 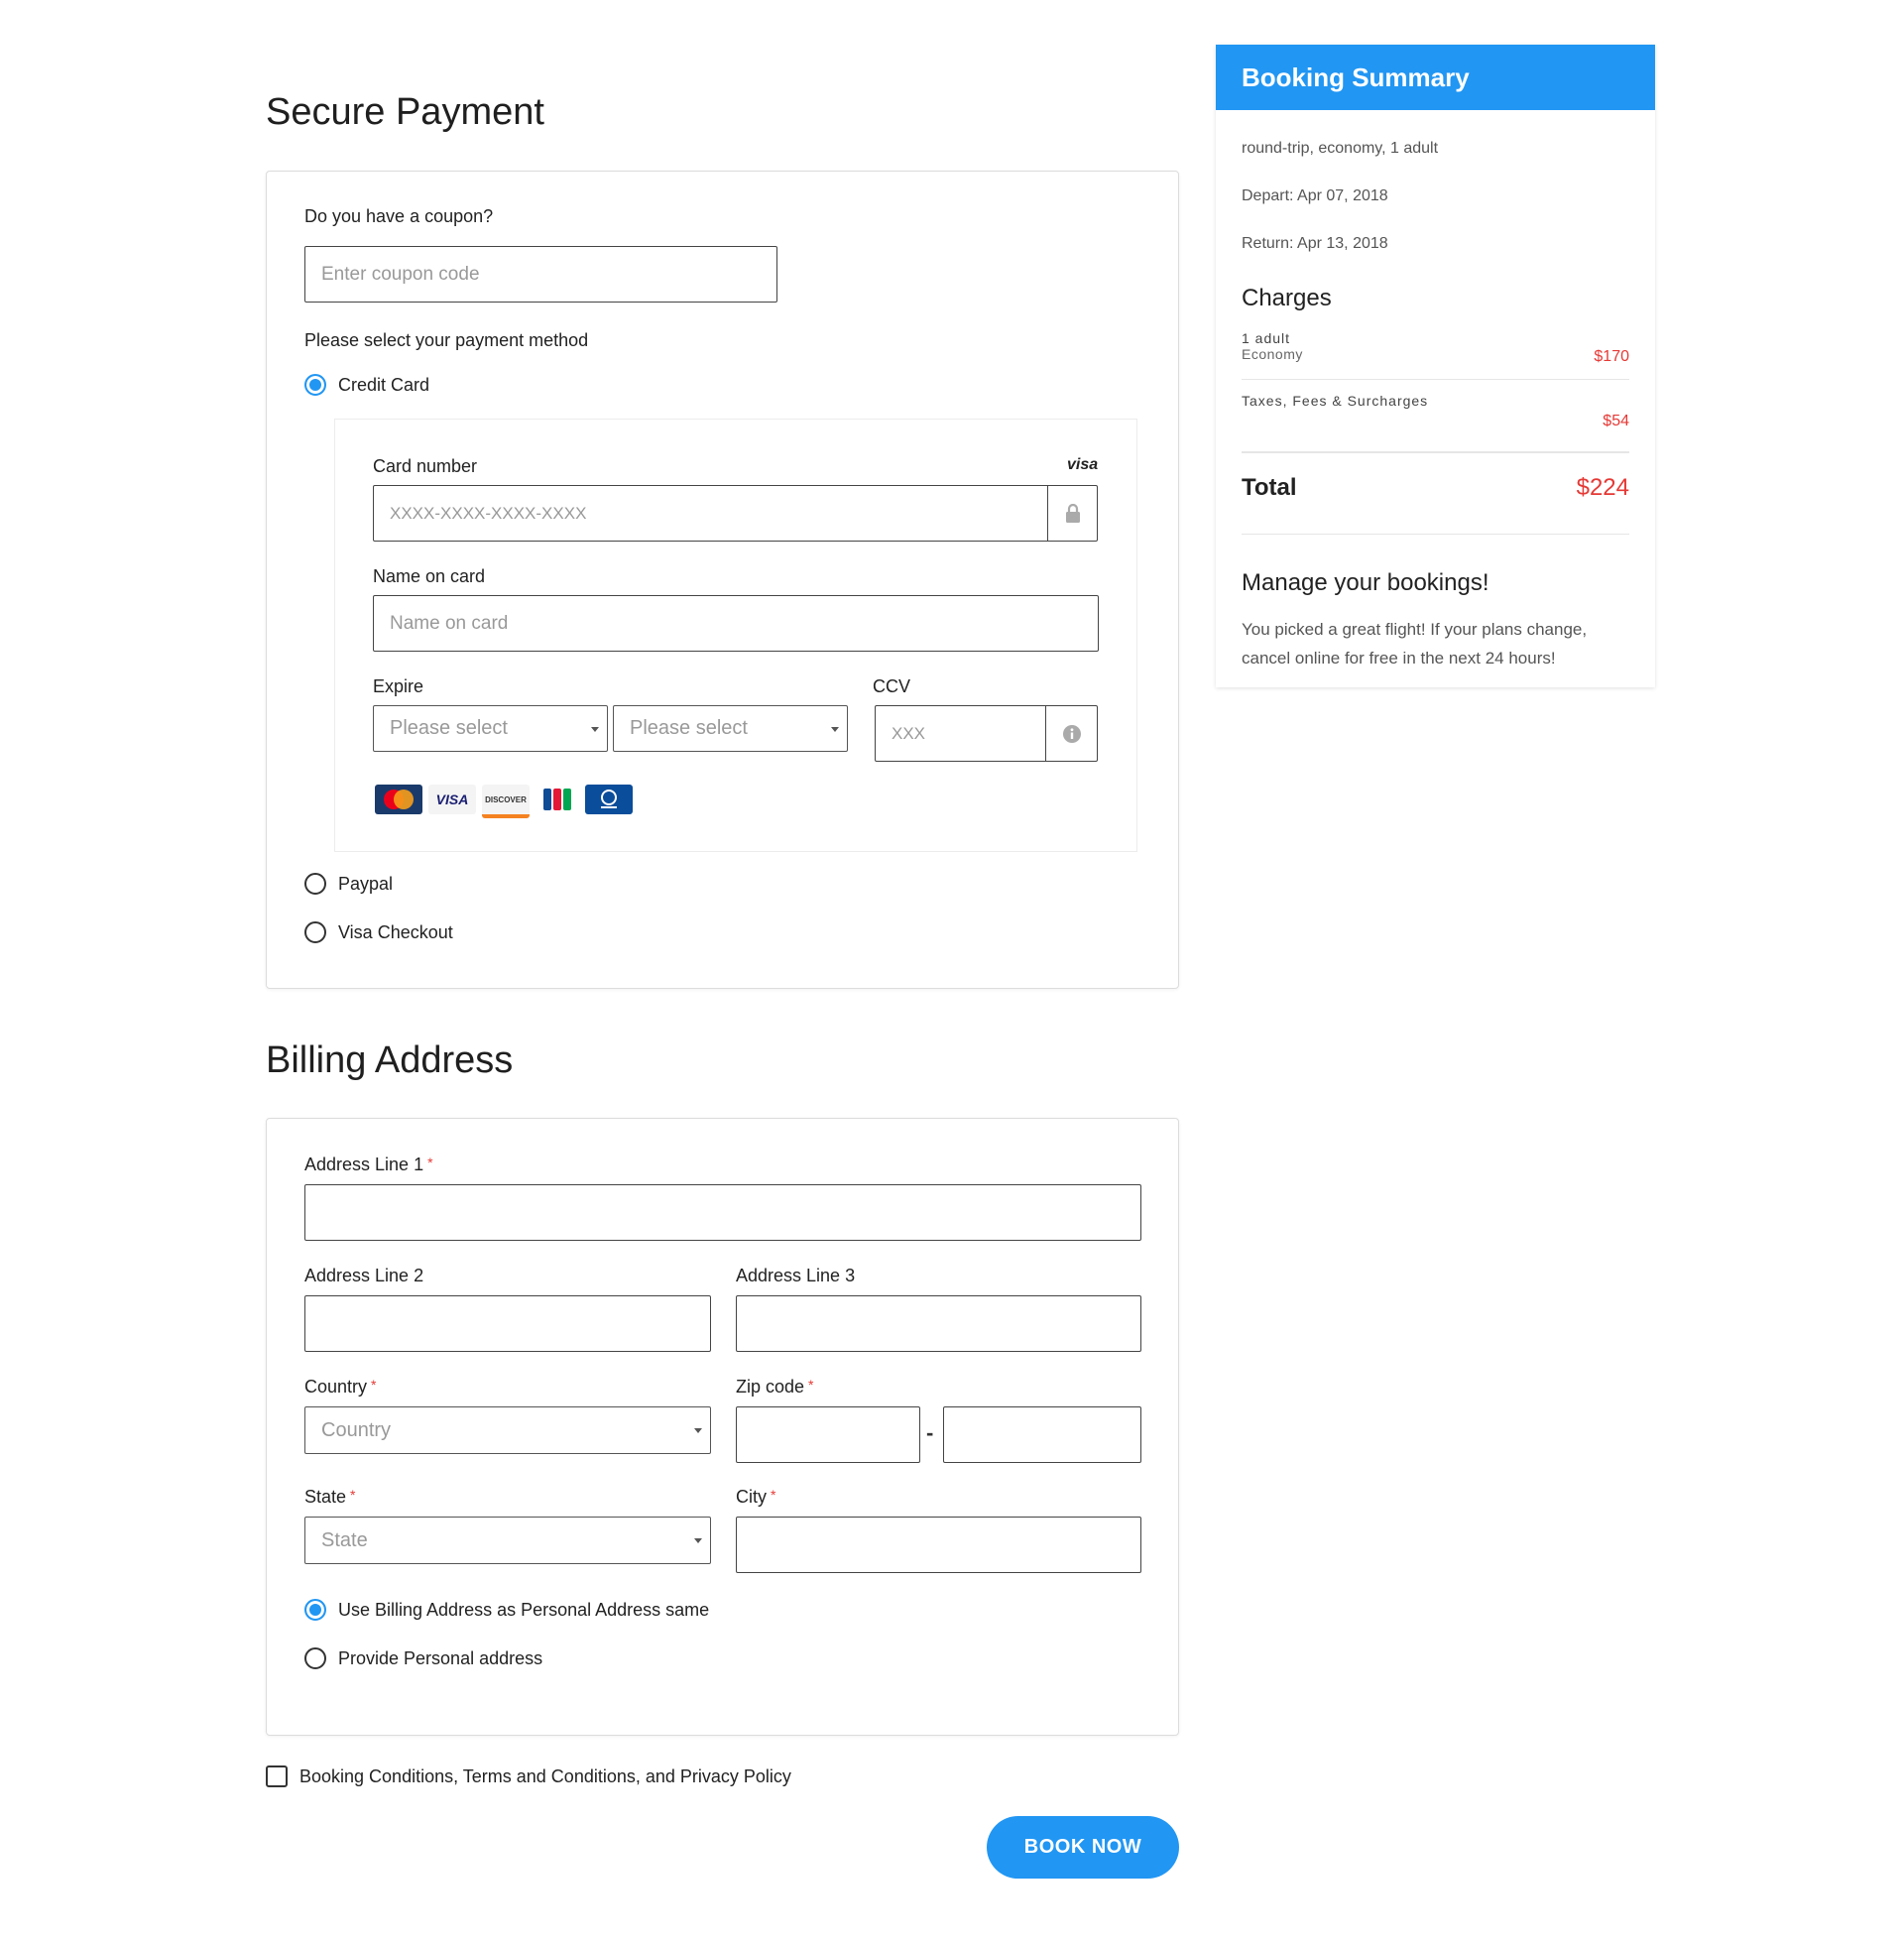 I want to click on summary-divider, so click(x=1435, y=534).